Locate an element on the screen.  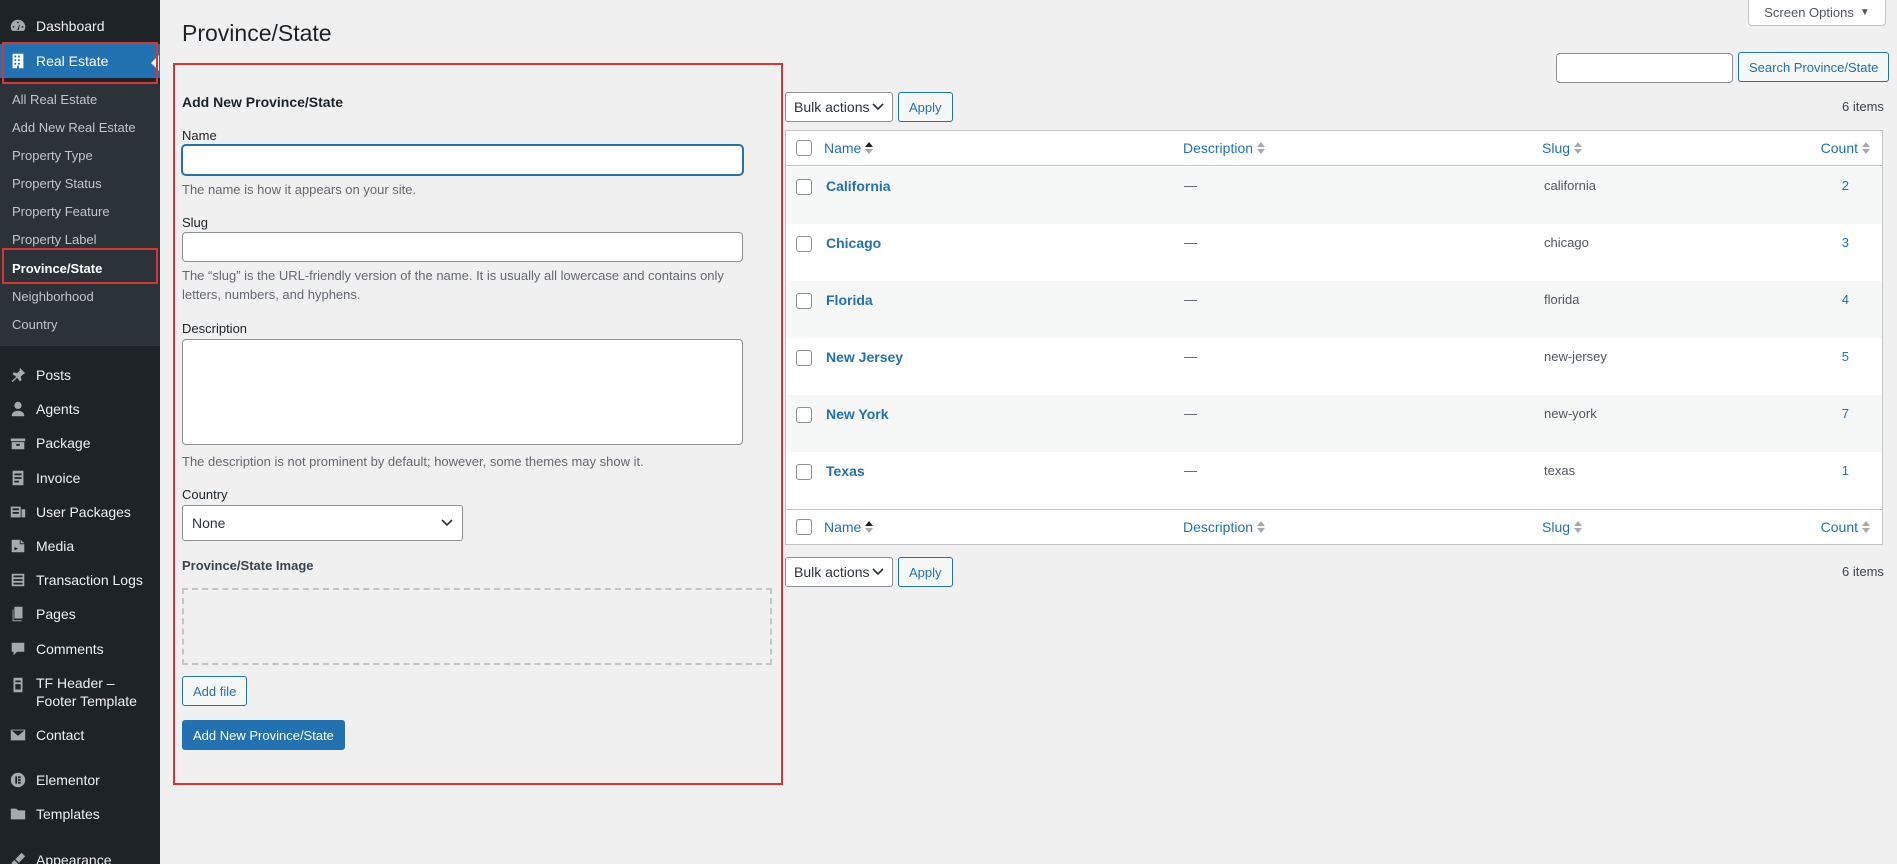
bulk-actions-select-top: Bulk actions is located at coordinates (839, 107).